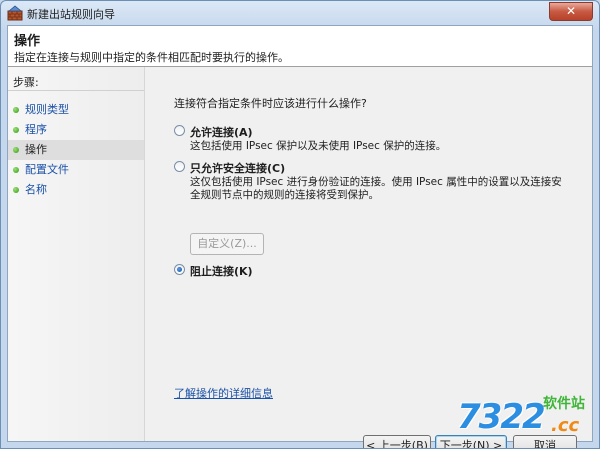 The height and width of the screenshot is (449, 600). What do you see at coordinates (76, 110) in the screenshot?
I see `step-rule-type: 规则类型` at bounding box center [76, 110].